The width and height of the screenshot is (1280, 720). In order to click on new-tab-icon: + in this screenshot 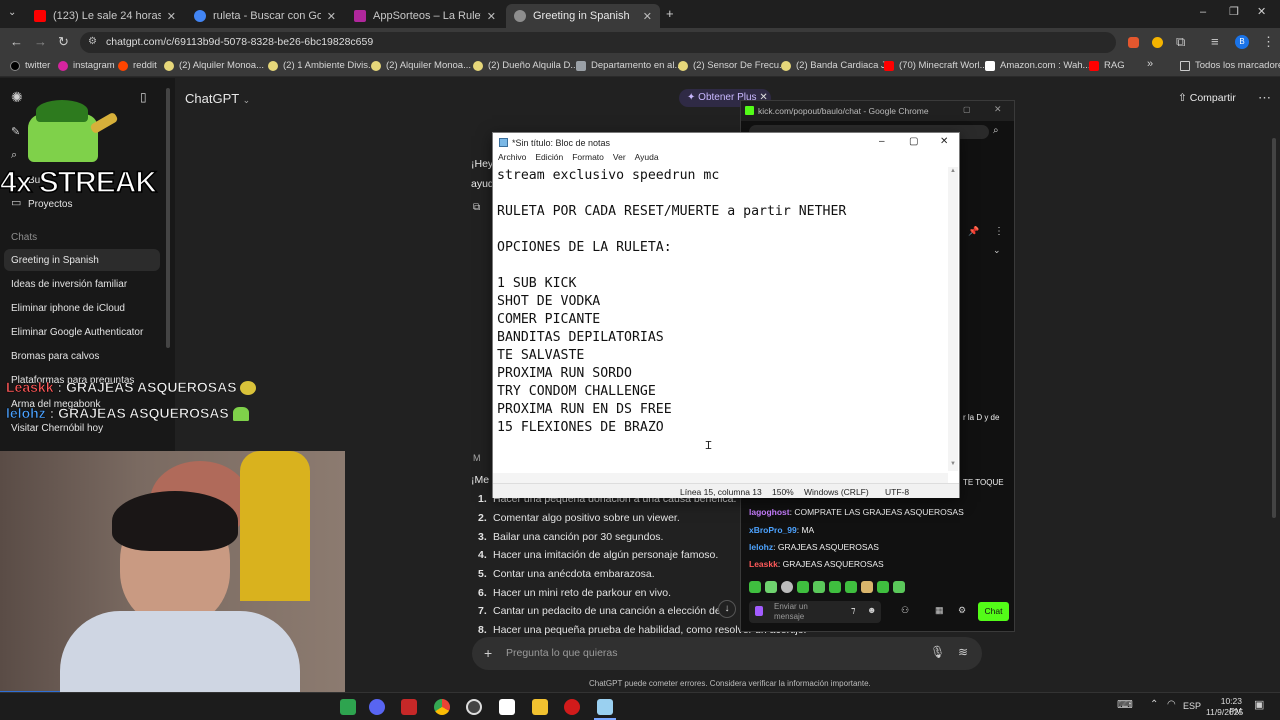, I will do `click(670, 13)`.